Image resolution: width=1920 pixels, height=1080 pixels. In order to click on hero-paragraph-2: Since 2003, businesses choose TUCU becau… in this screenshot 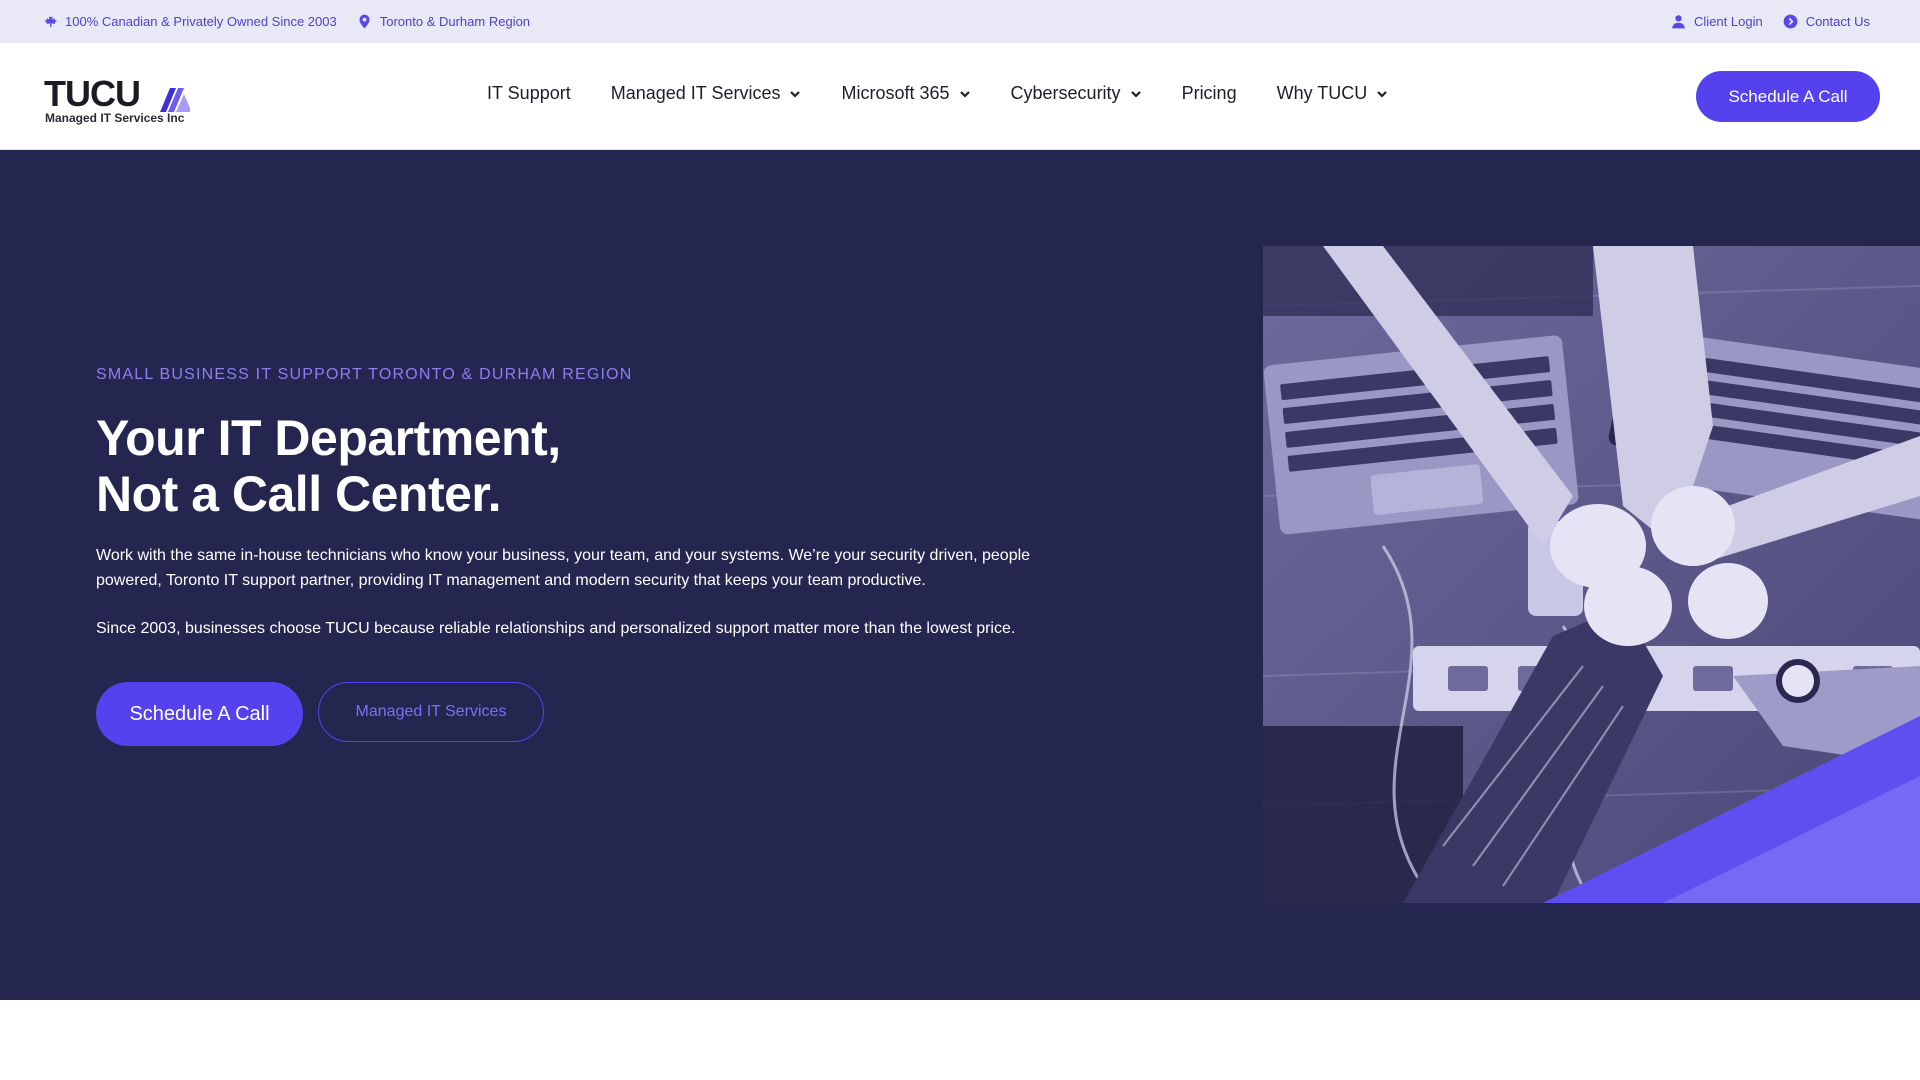, I will do `click(556, 628)`.